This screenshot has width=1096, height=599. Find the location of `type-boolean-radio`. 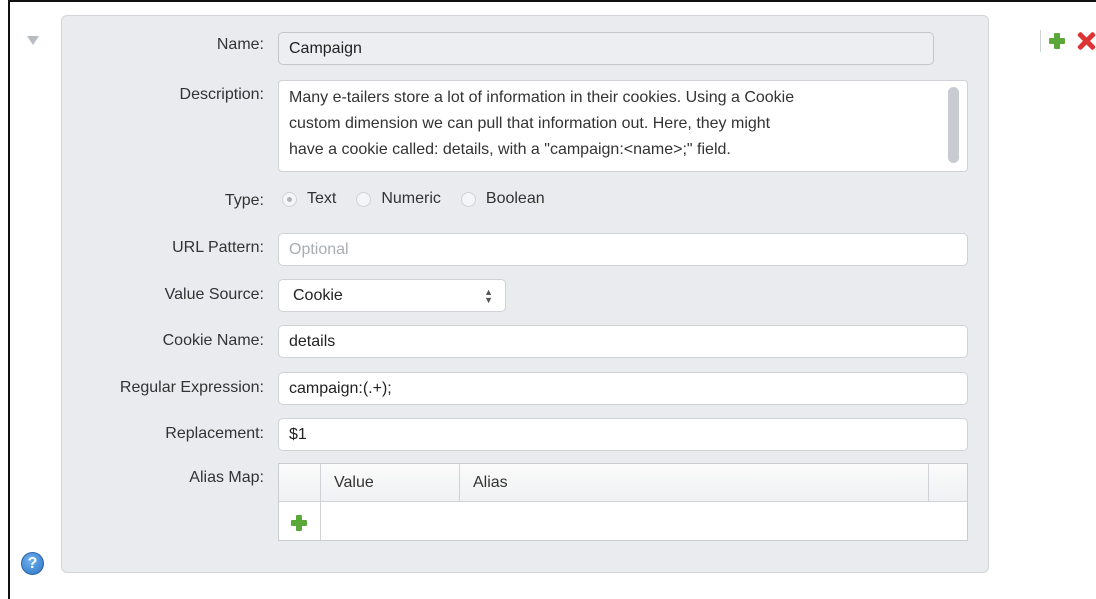

type-boolean-radio is located at coordinates (468, 199).